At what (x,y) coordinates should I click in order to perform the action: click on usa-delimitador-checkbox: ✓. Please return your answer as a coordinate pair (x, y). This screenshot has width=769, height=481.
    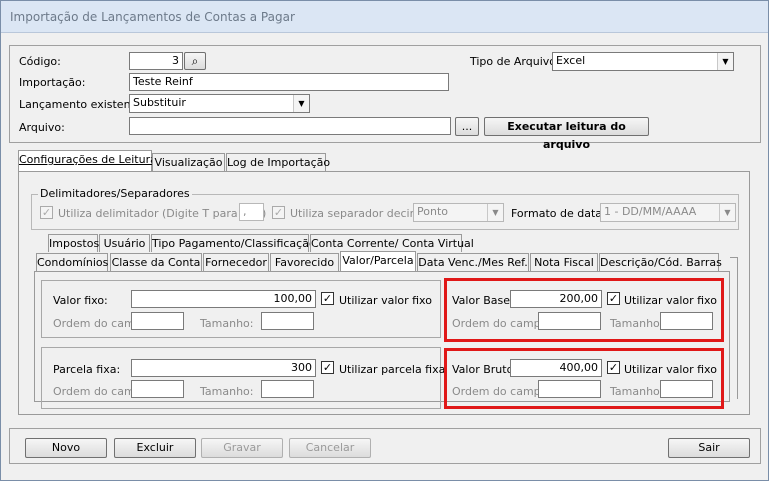
    Looking at the image, I should click on (46, 212).